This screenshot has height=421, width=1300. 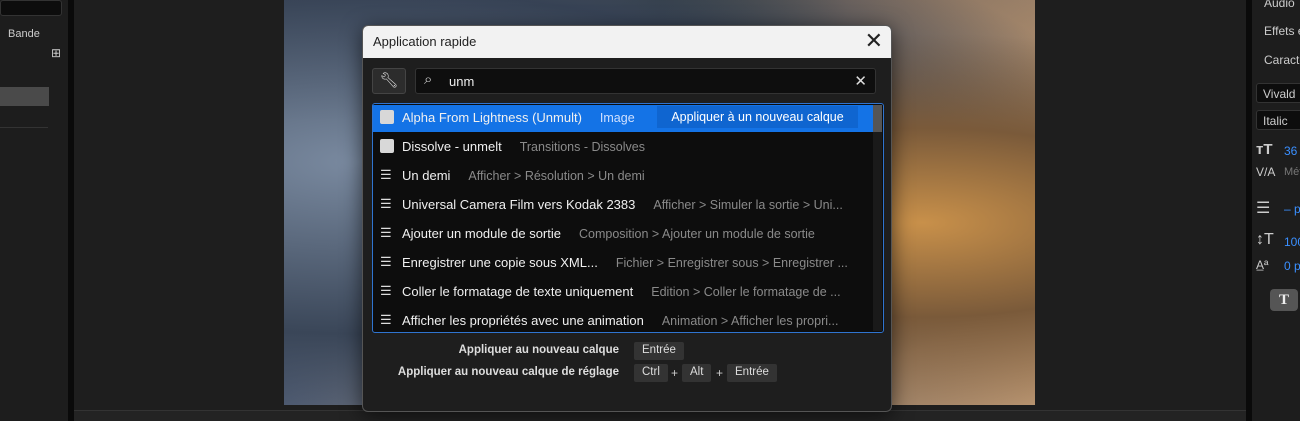 What do you see at coordinates (519, 204) in the screenshot?
I see `result-name: Universal Camera Film vers Kodak 2383` at bounding box center [519, 204].